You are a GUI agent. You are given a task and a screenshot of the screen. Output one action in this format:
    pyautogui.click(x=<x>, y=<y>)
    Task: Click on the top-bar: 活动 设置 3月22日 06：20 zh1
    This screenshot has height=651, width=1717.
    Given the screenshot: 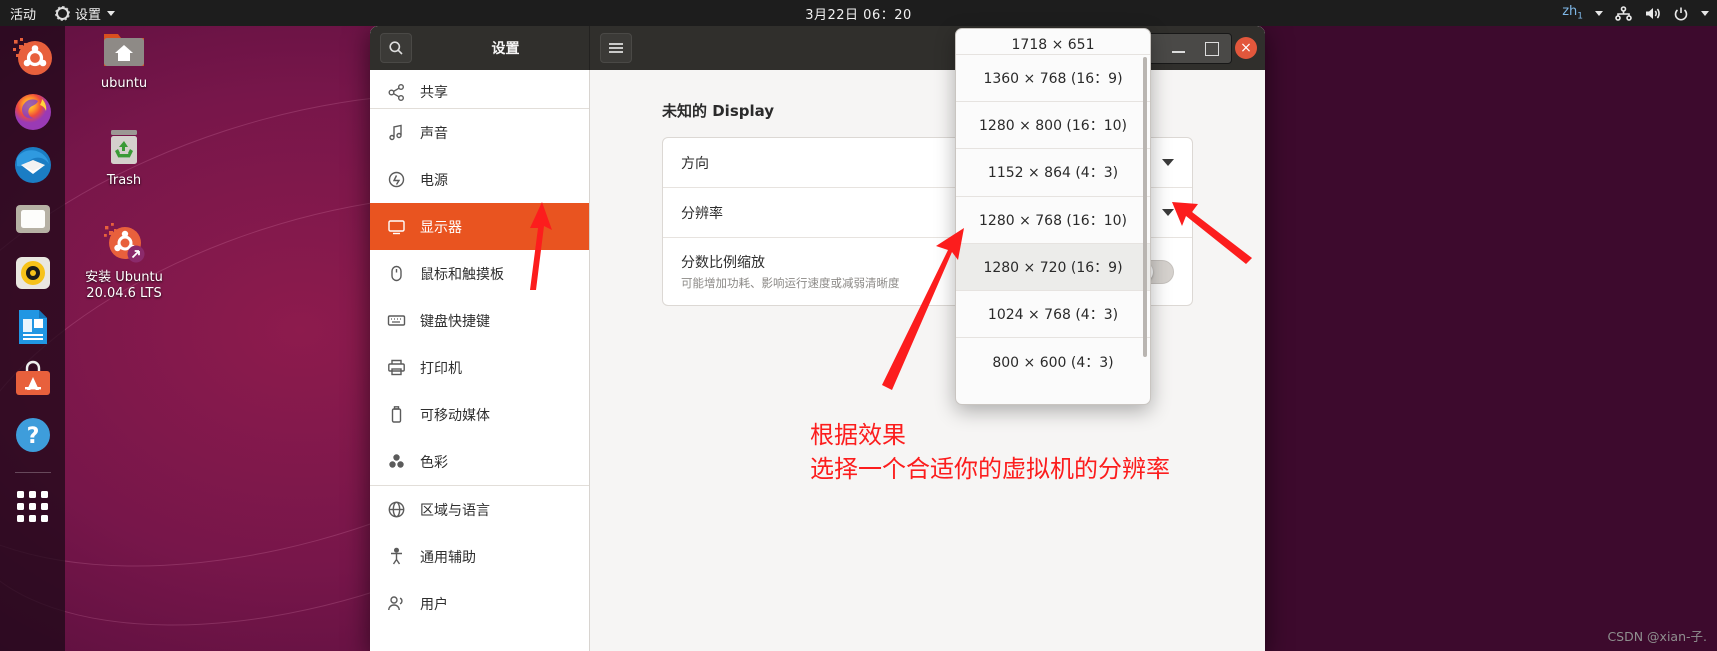 What is the action you would take?
    pyautogui.click(x=858, y=13)
    